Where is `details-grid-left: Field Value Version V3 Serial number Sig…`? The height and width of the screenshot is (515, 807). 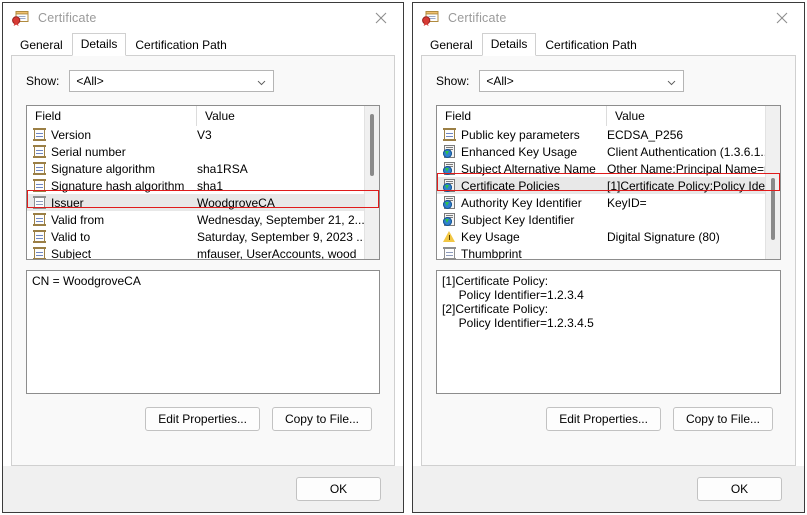
details-grid-left: Field Value Version V3 Serial number Sig… is located at coordinates (203, 182).